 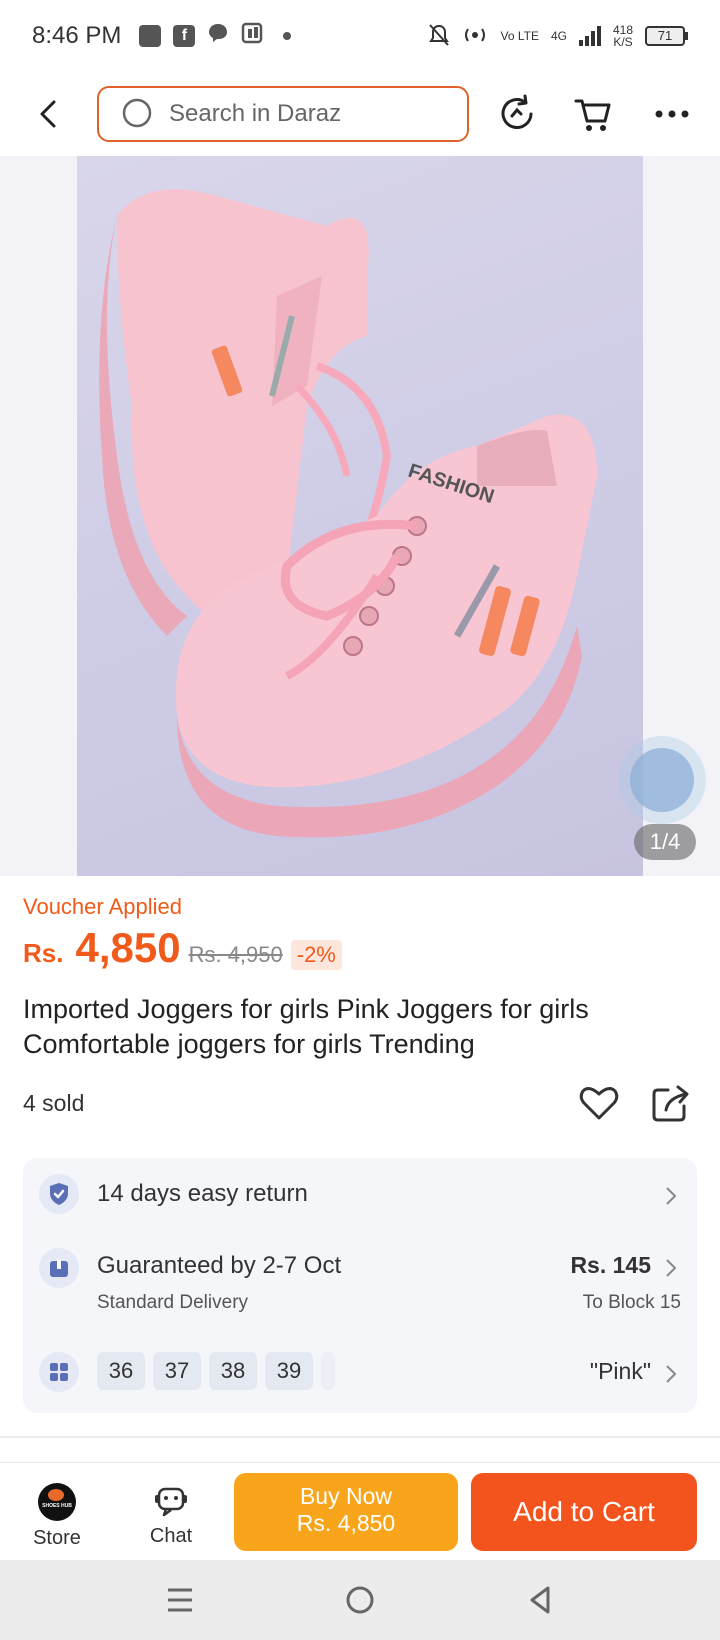 What do you see at coordinates (121, 1371) in the screenshot?
I see `size-chip: 36` at bounding box center [121, 1371].